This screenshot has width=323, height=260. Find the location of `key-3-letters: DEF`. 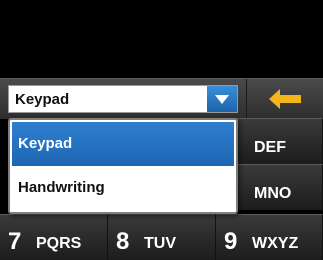

key-3-letters: DEF is located at coordinates (270, 147).